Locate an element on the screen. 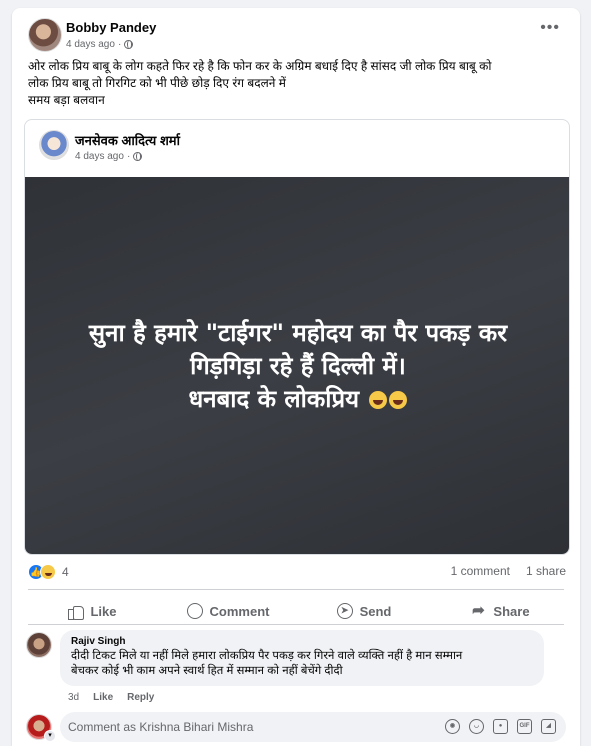  comment-reply-button: Reply is located at coordinates (140, 697).